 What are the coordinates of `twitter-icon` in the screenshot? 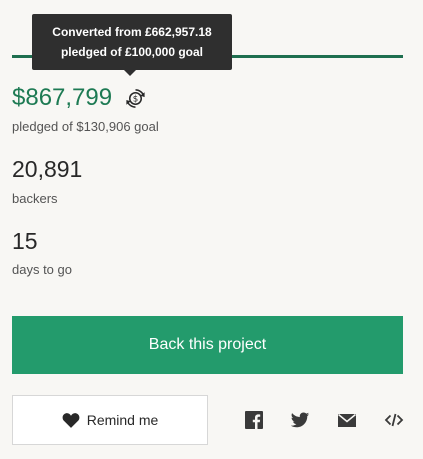 It's located at (300, 420).